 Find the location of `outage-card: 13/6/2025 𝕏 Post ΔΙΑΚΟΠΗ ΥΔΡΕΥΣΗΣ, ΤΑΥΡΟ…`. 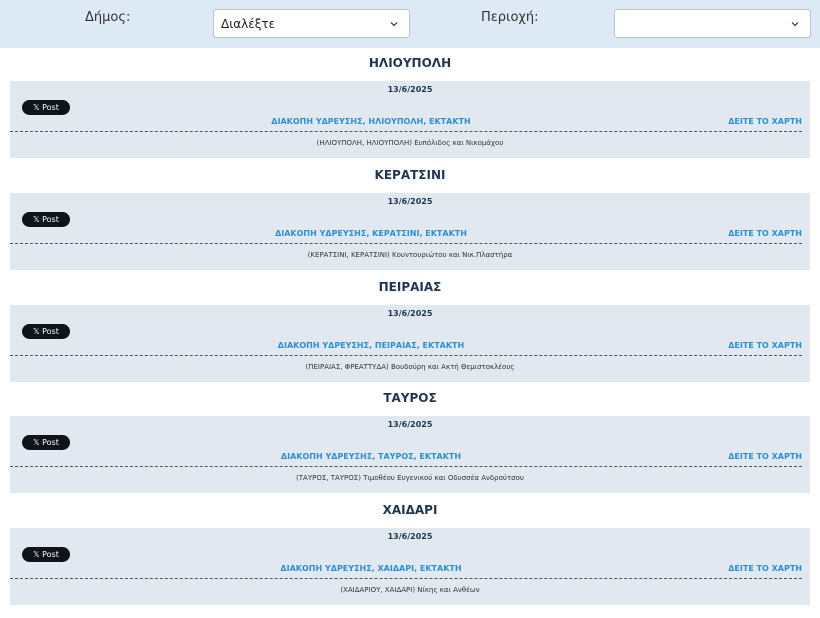

outage-card: 13/6/2025 𝕏 Post ΔΙΑΚΟΠΗ ΥΔΡΕΥΣΗΣ, ΤΑΥΡΟ… is located at coordinates (410, 454).